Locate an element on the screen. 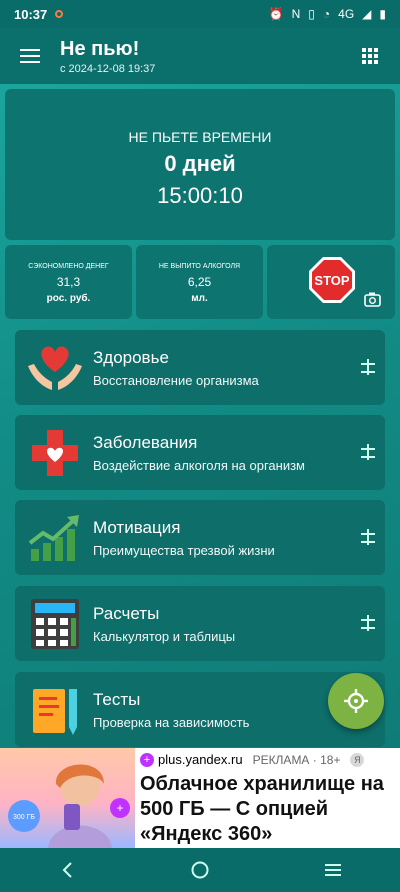  signal-icon: ◢ is located at coordinates (367, 14).